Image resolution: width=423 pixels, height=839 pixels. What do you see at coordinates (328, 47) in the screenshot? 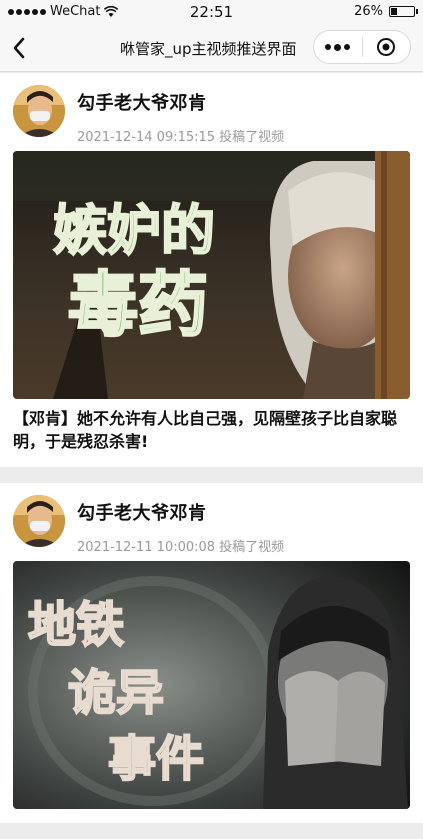
I see `more-dots-icon` at bounding box center [328, 47].